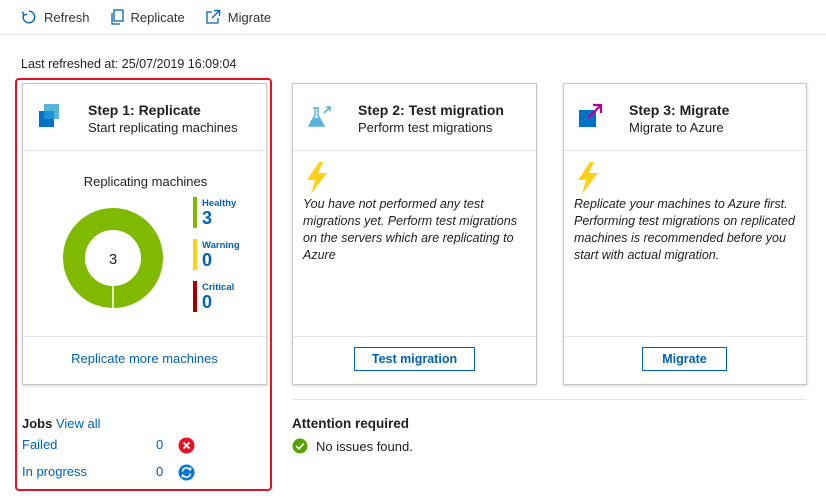 The height and width of the screenshot is (498, 826). Describe the element at coordinates (163, 127) in the screenshot. I see `replicate-card-subtitle: Start replicating machines` at that location.